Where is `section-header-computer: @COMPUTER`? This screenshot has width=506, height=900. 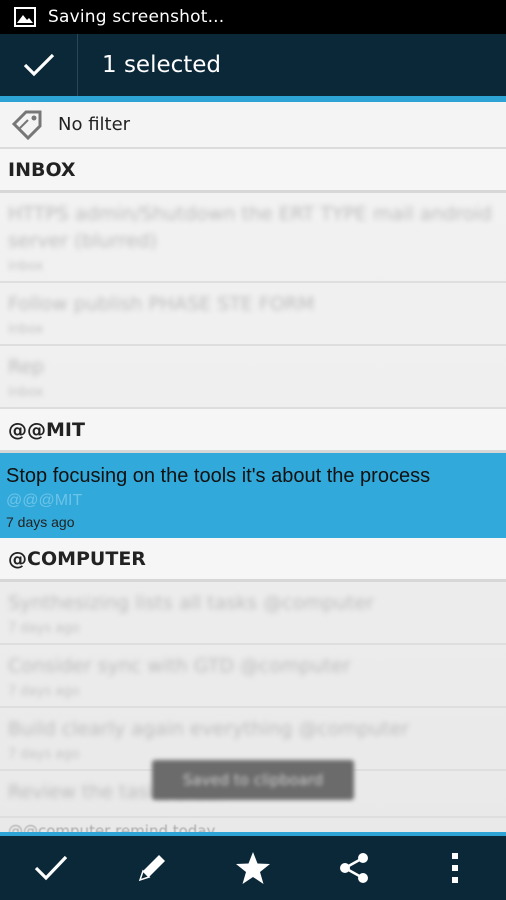 section-header-computer: @COMPUTER is located at coordinates (253, 560).